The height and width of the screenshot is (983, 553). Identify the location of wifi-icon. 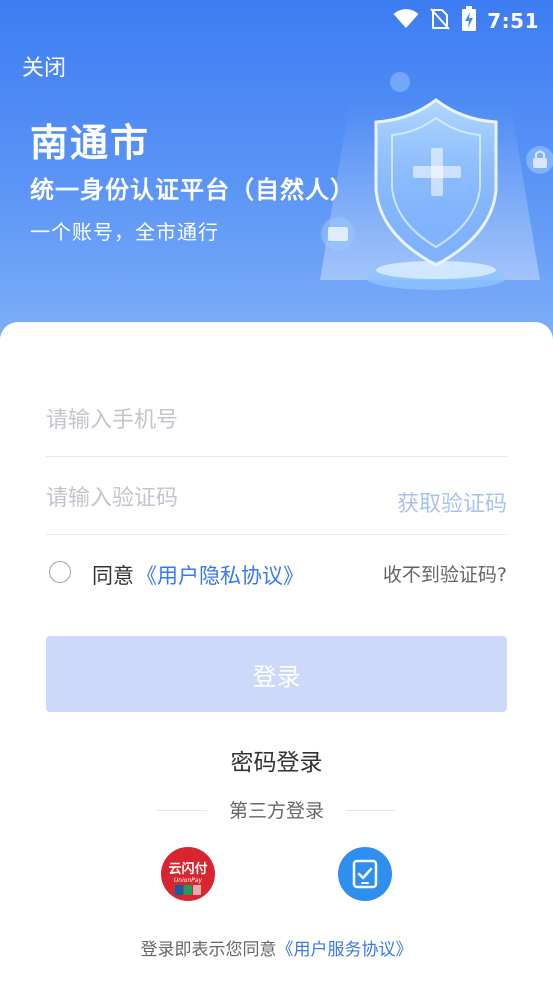
(406, 21).